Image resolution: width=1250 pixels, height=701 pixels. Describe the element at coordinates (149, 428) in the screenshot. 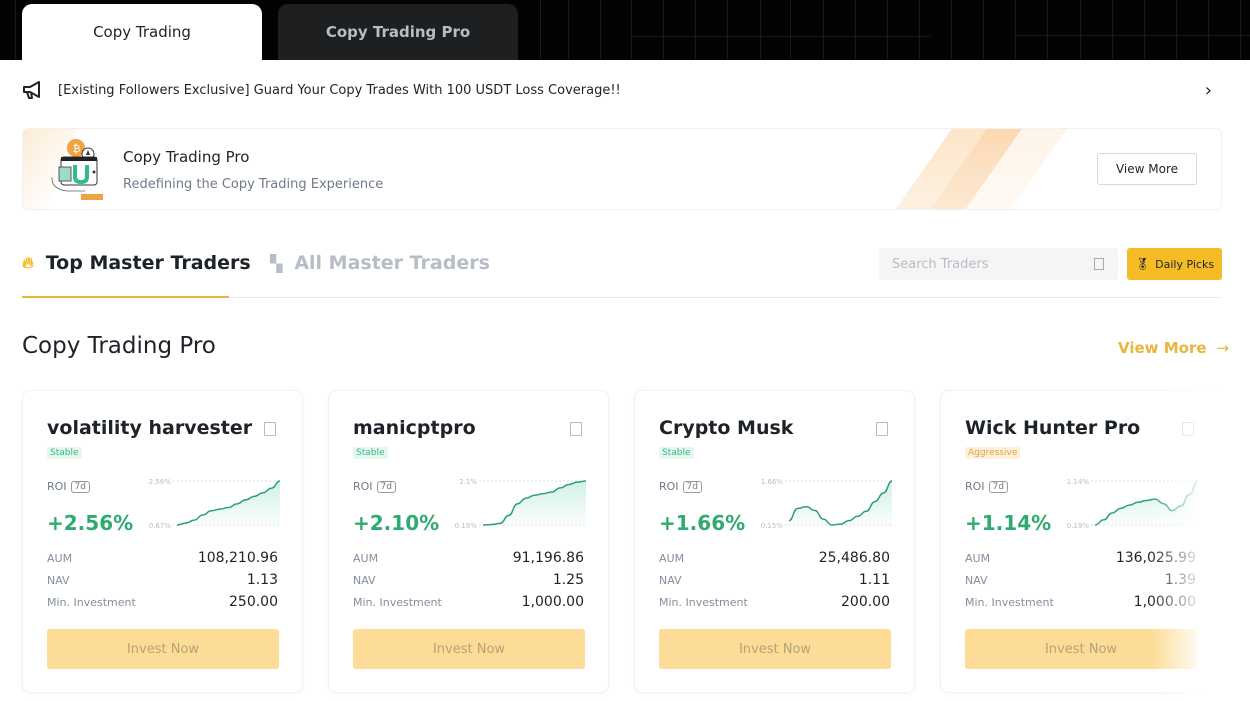

I see `trader-name: volatility harvester` at that location.